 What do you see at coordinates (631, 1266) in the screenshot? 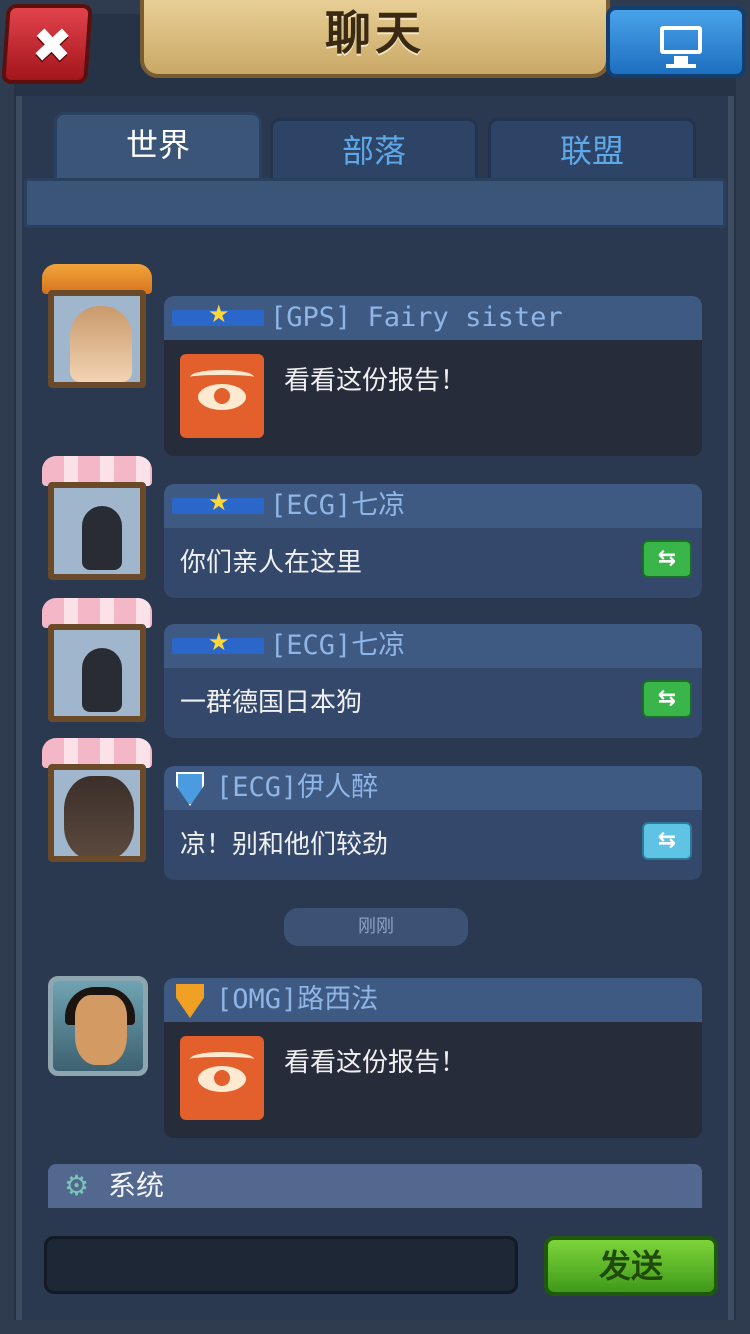
I see `send-button: 发送` at bounding box center [631, 1266].